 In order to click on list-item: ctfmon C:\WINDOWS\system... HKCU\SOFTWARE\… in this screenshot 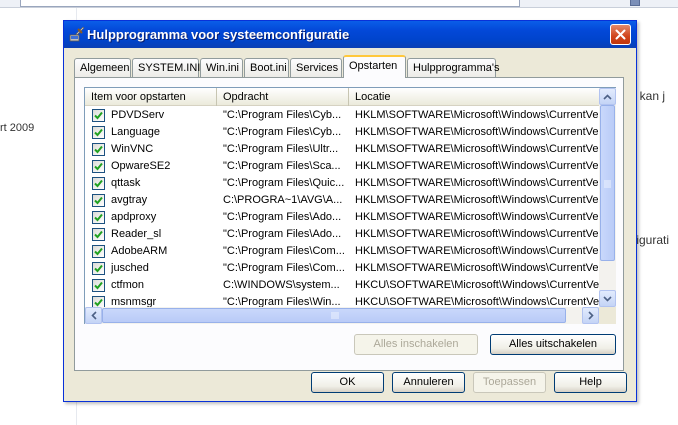, I will do `click(342, 285)`.